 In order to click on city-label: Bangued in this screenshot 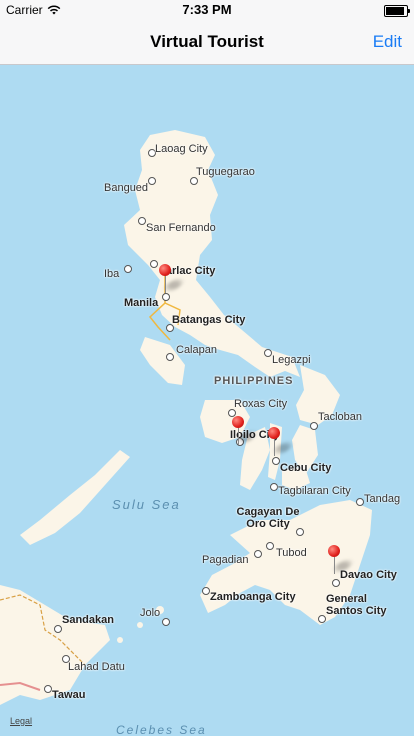, I will do `click(126, 188)`.